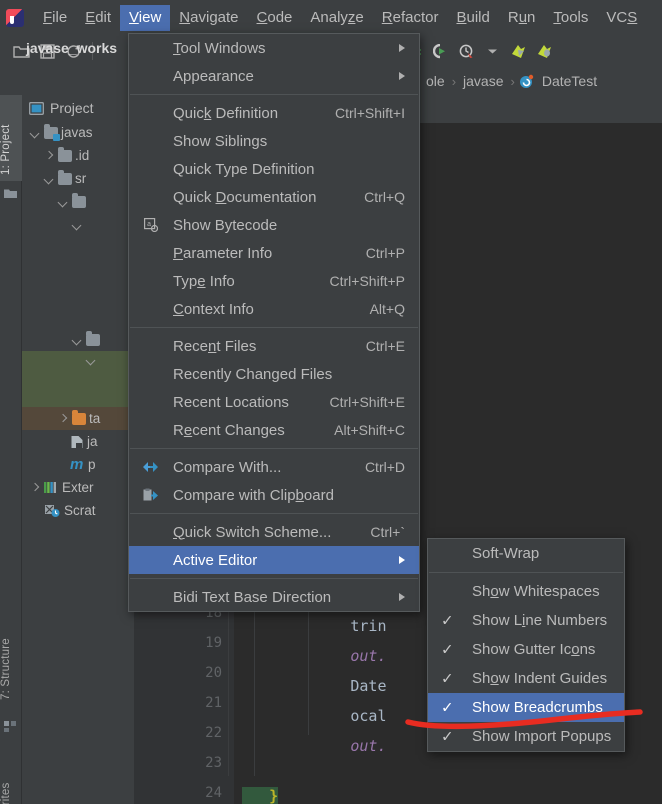  What do you see at coordinates (145, 17) in the screenshot?
I see `menubar-item-view: View` at bounding box center [145, 17].